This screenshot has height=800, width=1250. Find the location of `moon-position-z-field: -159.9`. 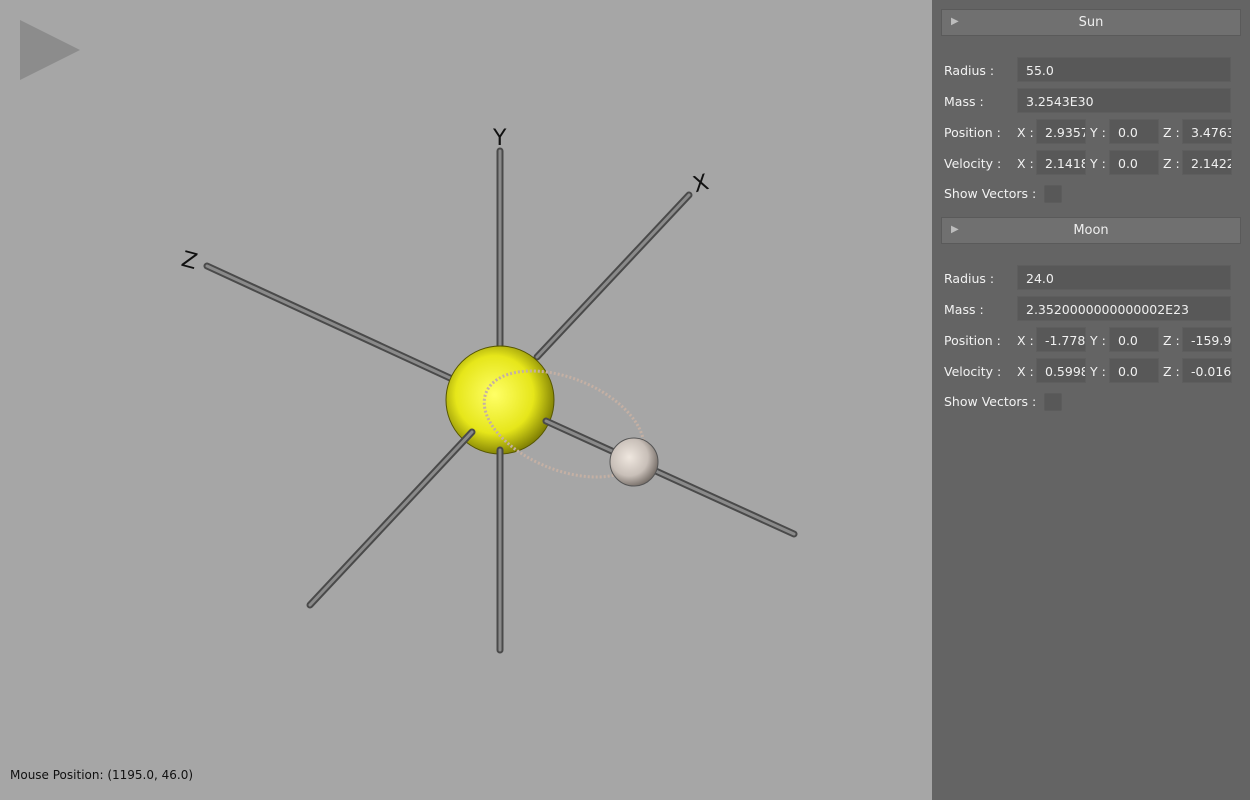

moon-position-z-field: -159.9 is located at coordinates (1207, 339).